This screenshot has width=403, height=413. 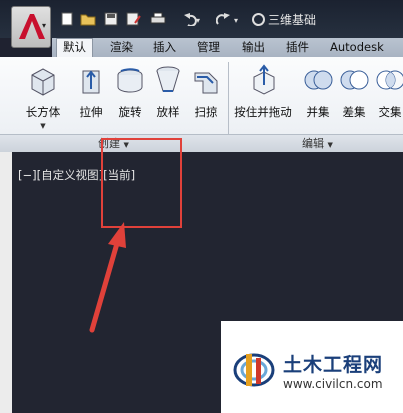 I want to click on tab-output: 输出, so click(x=253, y=47).